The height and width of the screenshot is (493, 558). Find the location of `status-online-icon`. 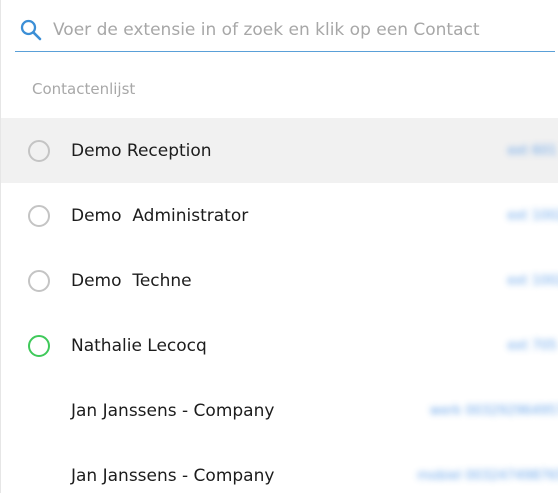

status-online-icon is located at coordinates (39, 345).